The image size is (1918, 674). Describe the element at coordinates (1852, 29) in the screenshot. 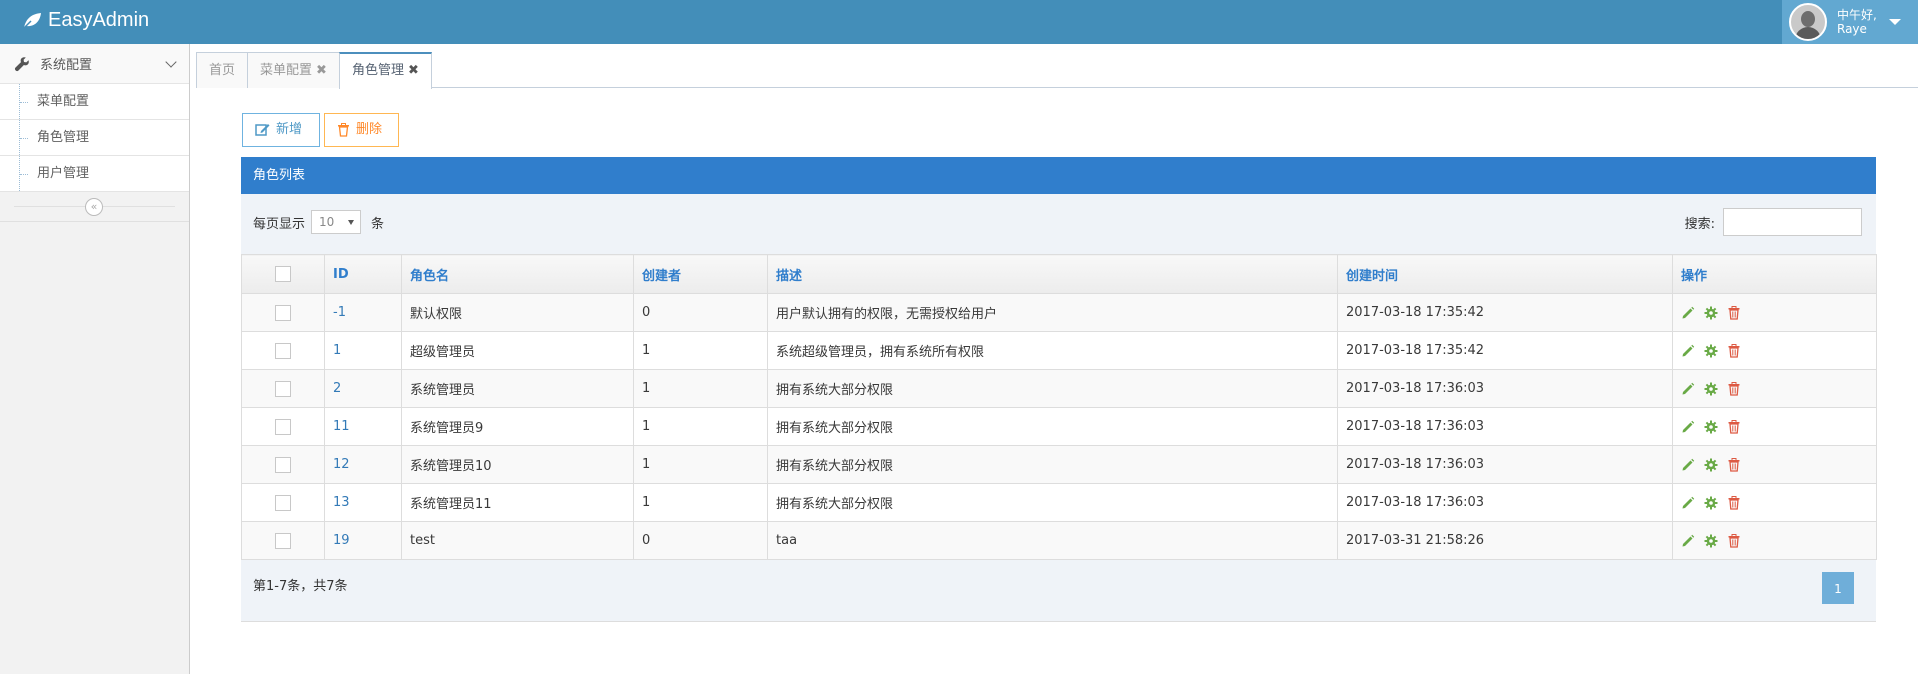

I see `user-name: Raye` at that location.